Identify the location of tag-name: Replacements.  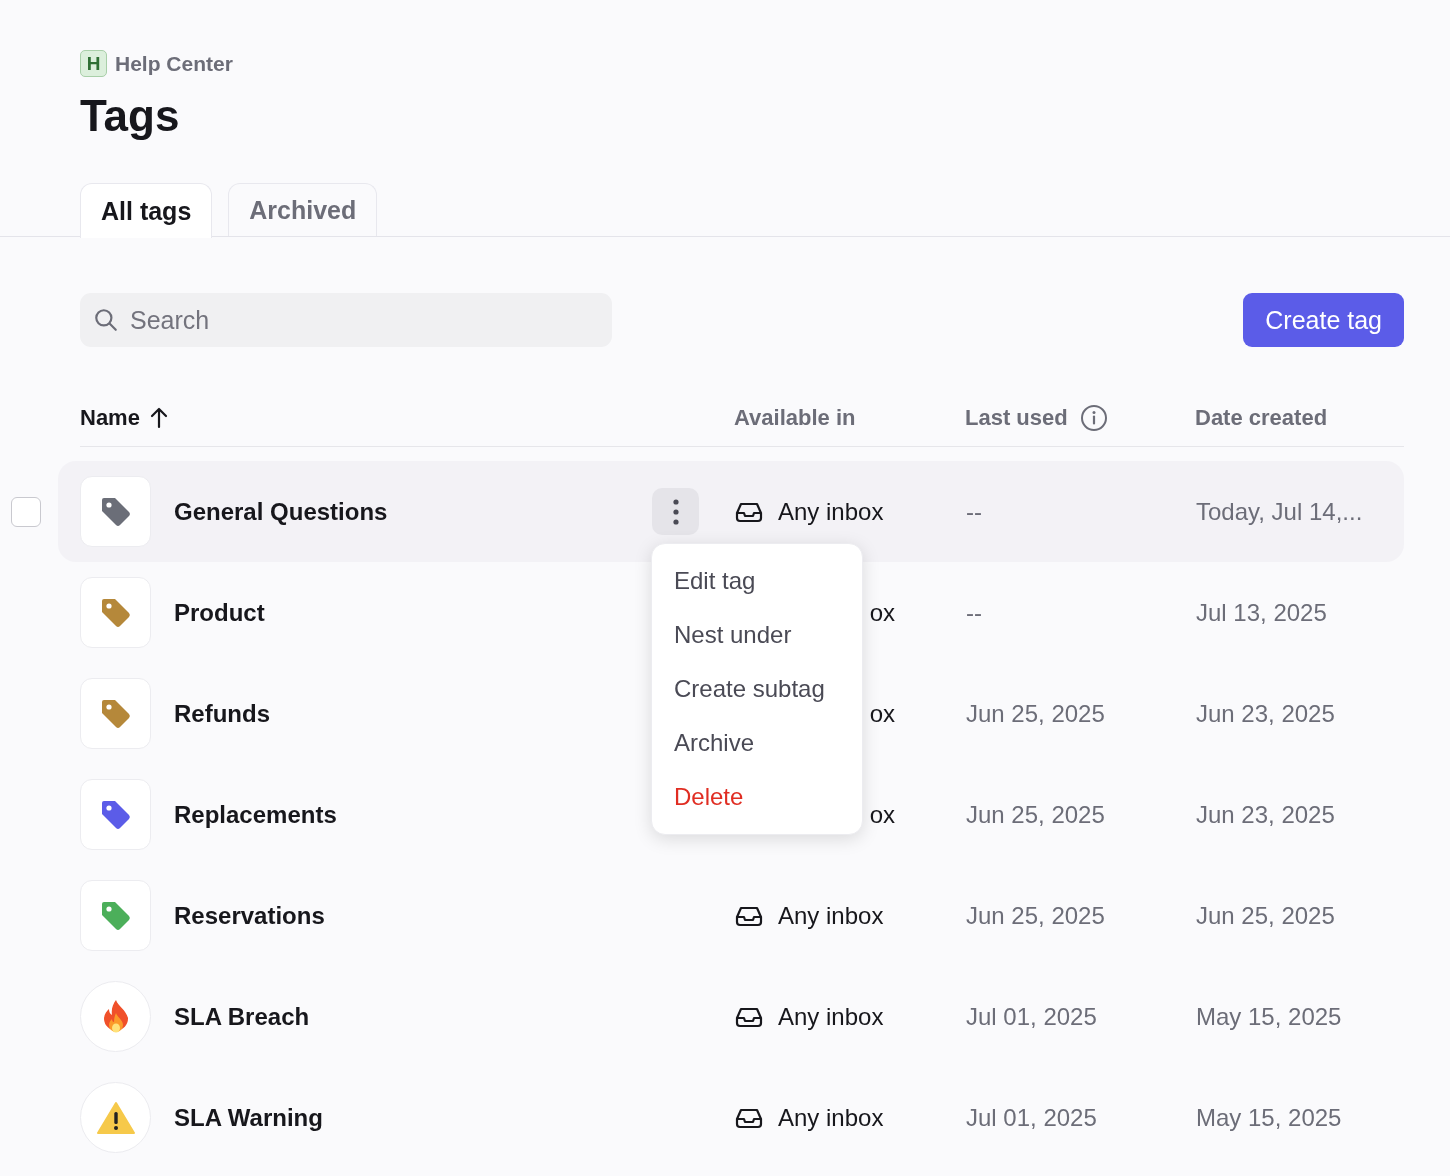
(413, 814).